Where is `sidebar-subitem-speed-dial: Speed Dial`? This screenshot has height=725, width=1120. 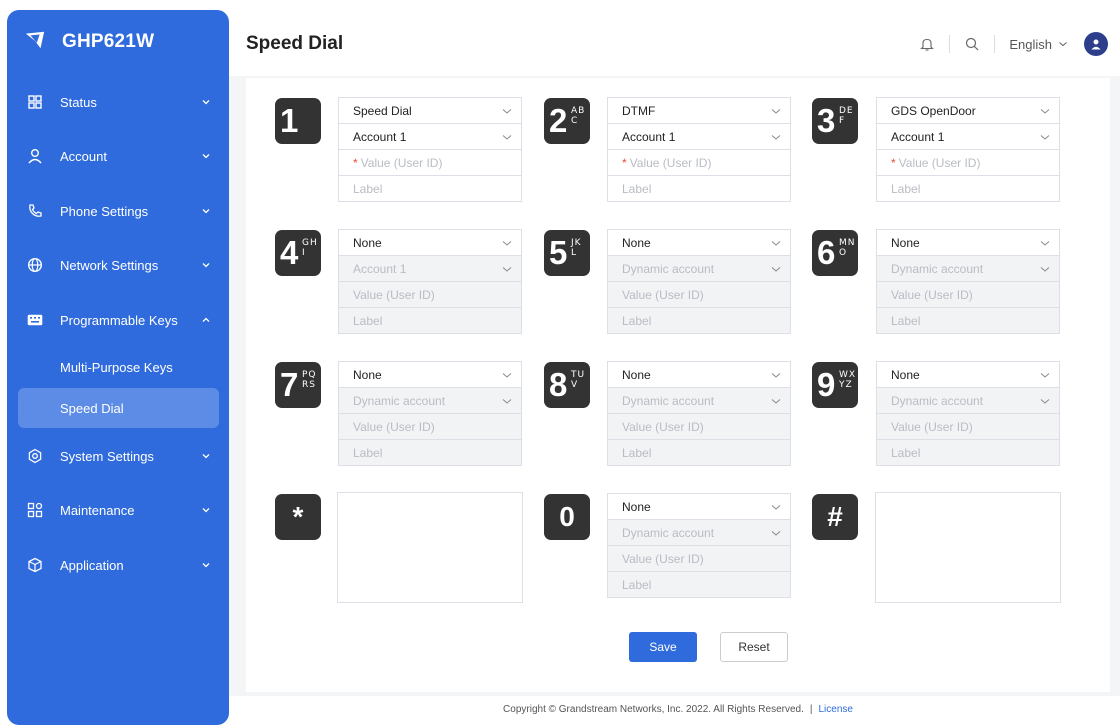 sidebar-subitem-speed-dial: Speed Dial is located at coordinates (118, 408).